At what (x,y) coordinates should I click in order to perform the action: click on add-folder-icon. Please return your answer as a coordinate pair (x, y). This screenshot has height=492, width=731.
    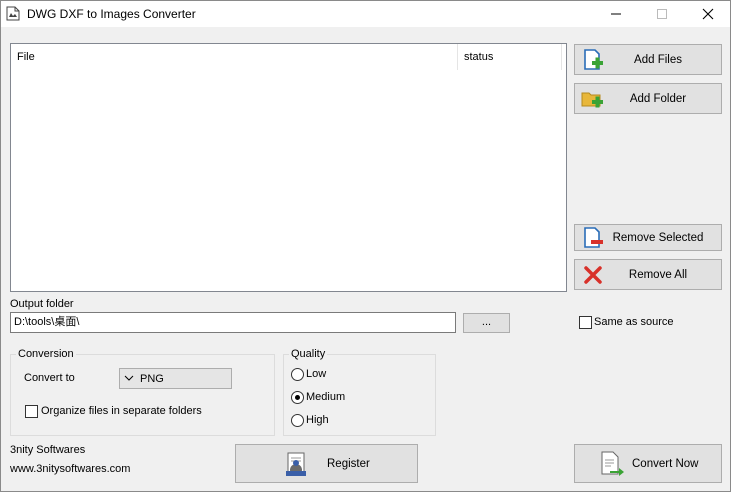
    Looking at the image, I should click on (592, 99).